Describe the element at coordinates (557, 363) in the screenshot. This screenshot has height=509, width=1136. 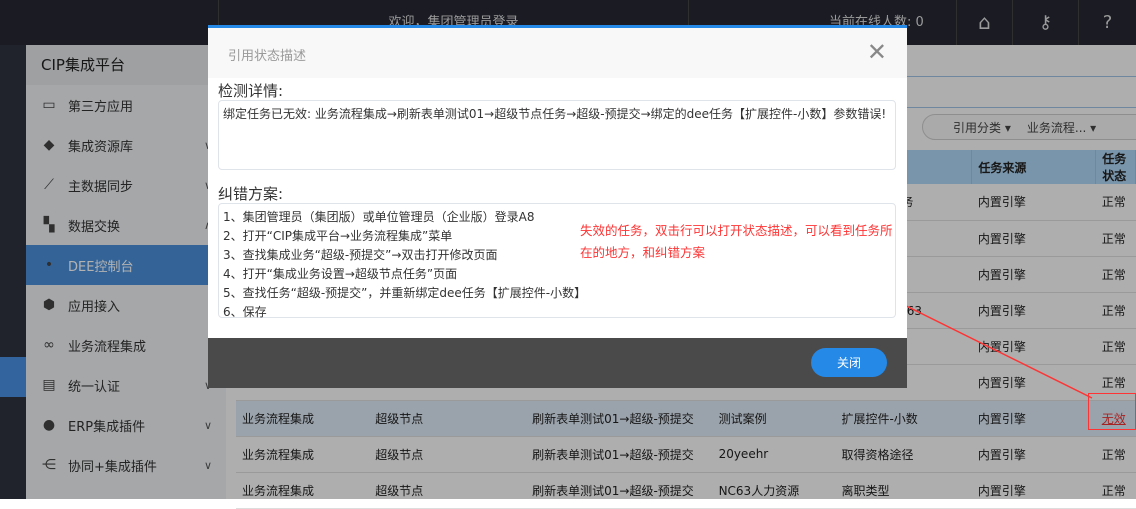
I see `dialog-footer: 关闭` at that location.